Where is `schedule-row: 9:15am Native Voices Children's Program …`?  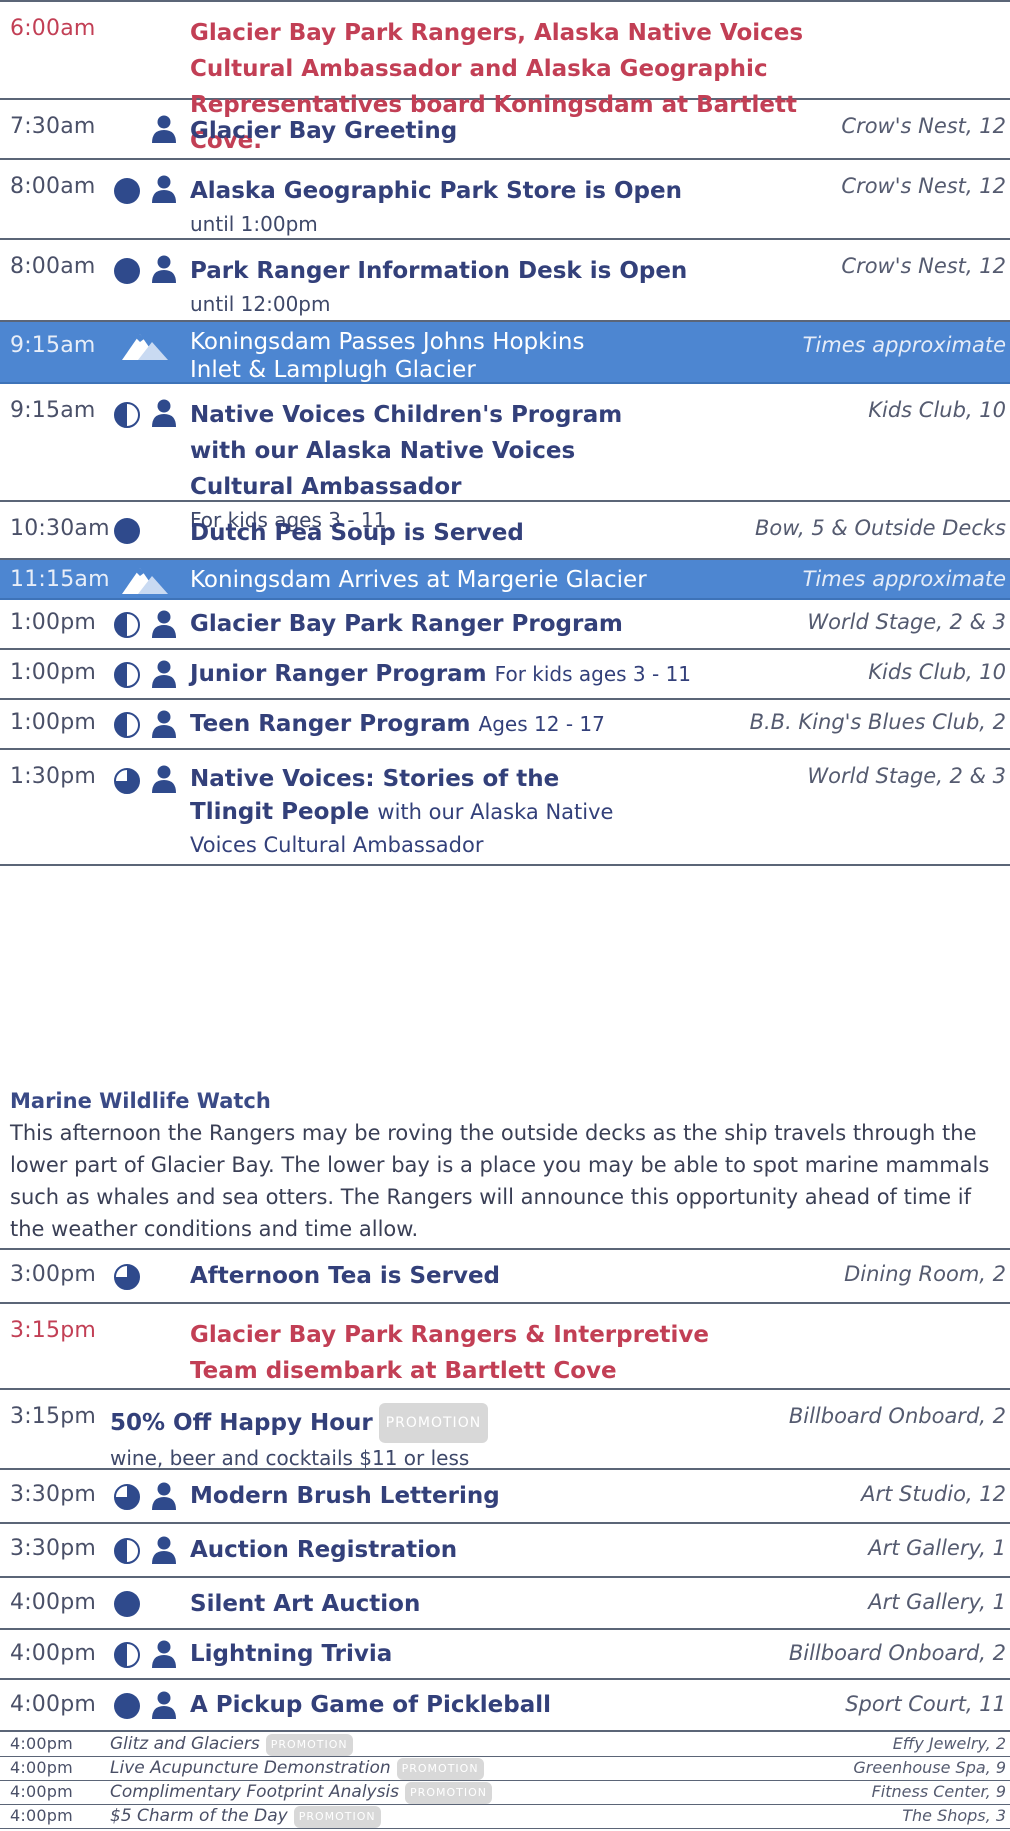
schedule-row: 9:15am Native Voices Children's Program … is located at coordinates (505, 458).